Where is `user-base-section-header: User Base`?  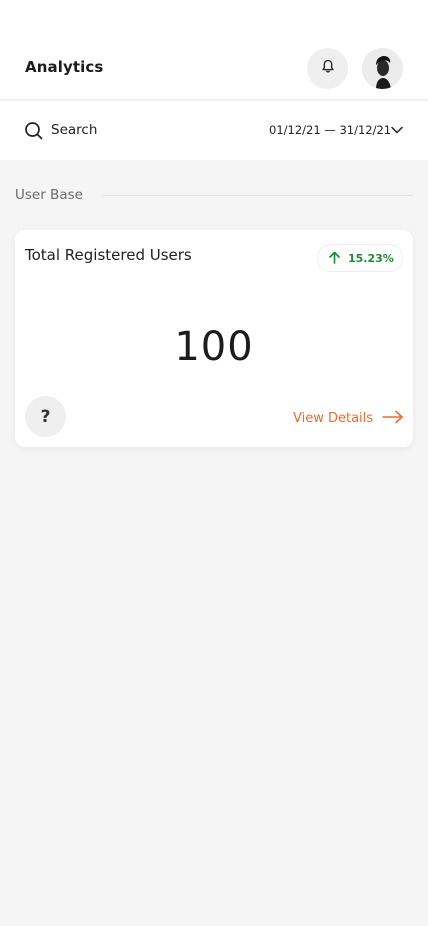 user-base-section-header: User Base is located at coordinates (214, 196).